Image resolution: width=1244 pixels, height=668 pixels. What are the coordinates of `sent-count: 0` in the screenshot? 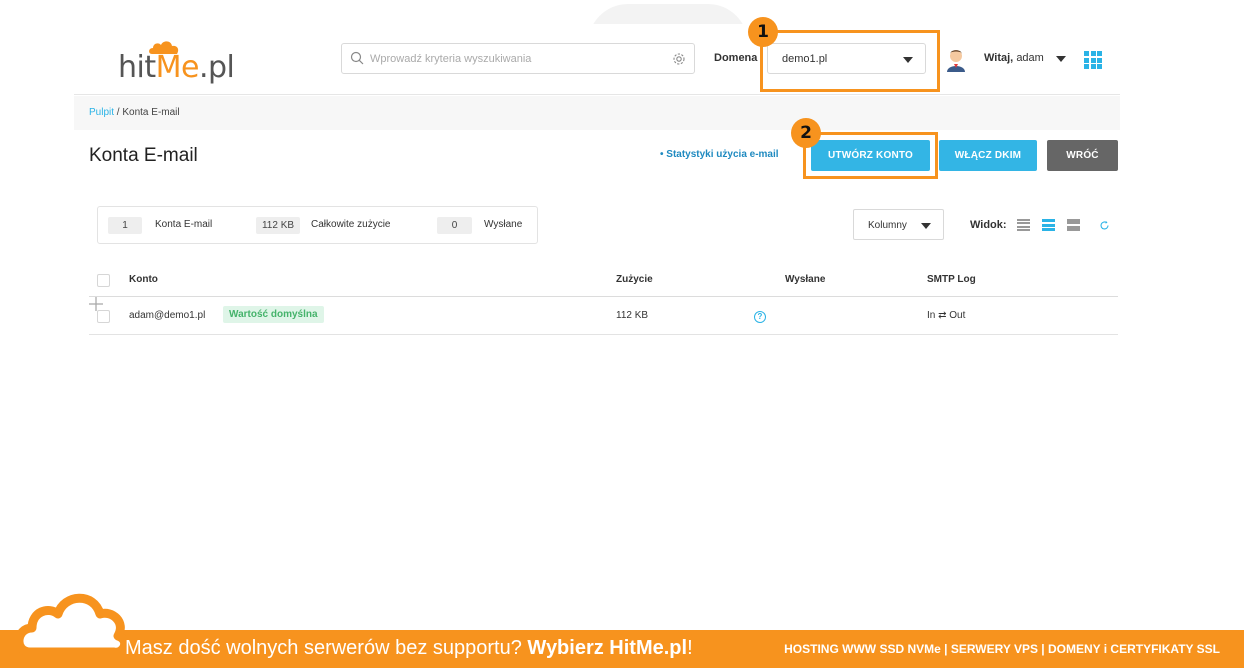 It's located at (454, 225).